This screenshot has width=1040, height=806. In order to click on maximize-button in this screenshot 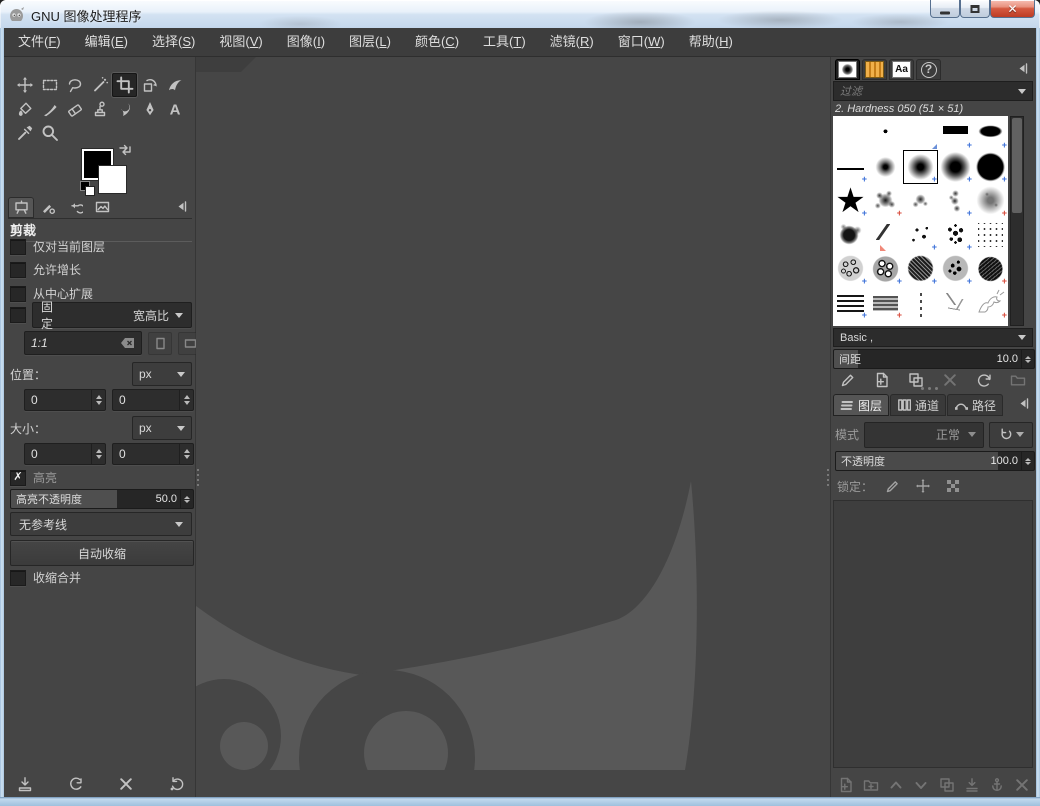, I will do `click(975, 9)`.